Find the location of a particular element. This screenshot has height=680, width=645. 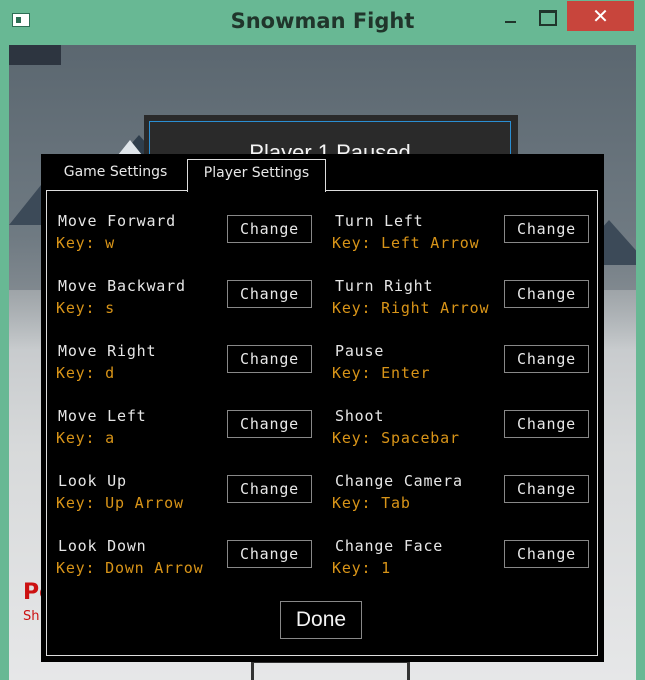

window-border-right is located at coordinates (640, 362).